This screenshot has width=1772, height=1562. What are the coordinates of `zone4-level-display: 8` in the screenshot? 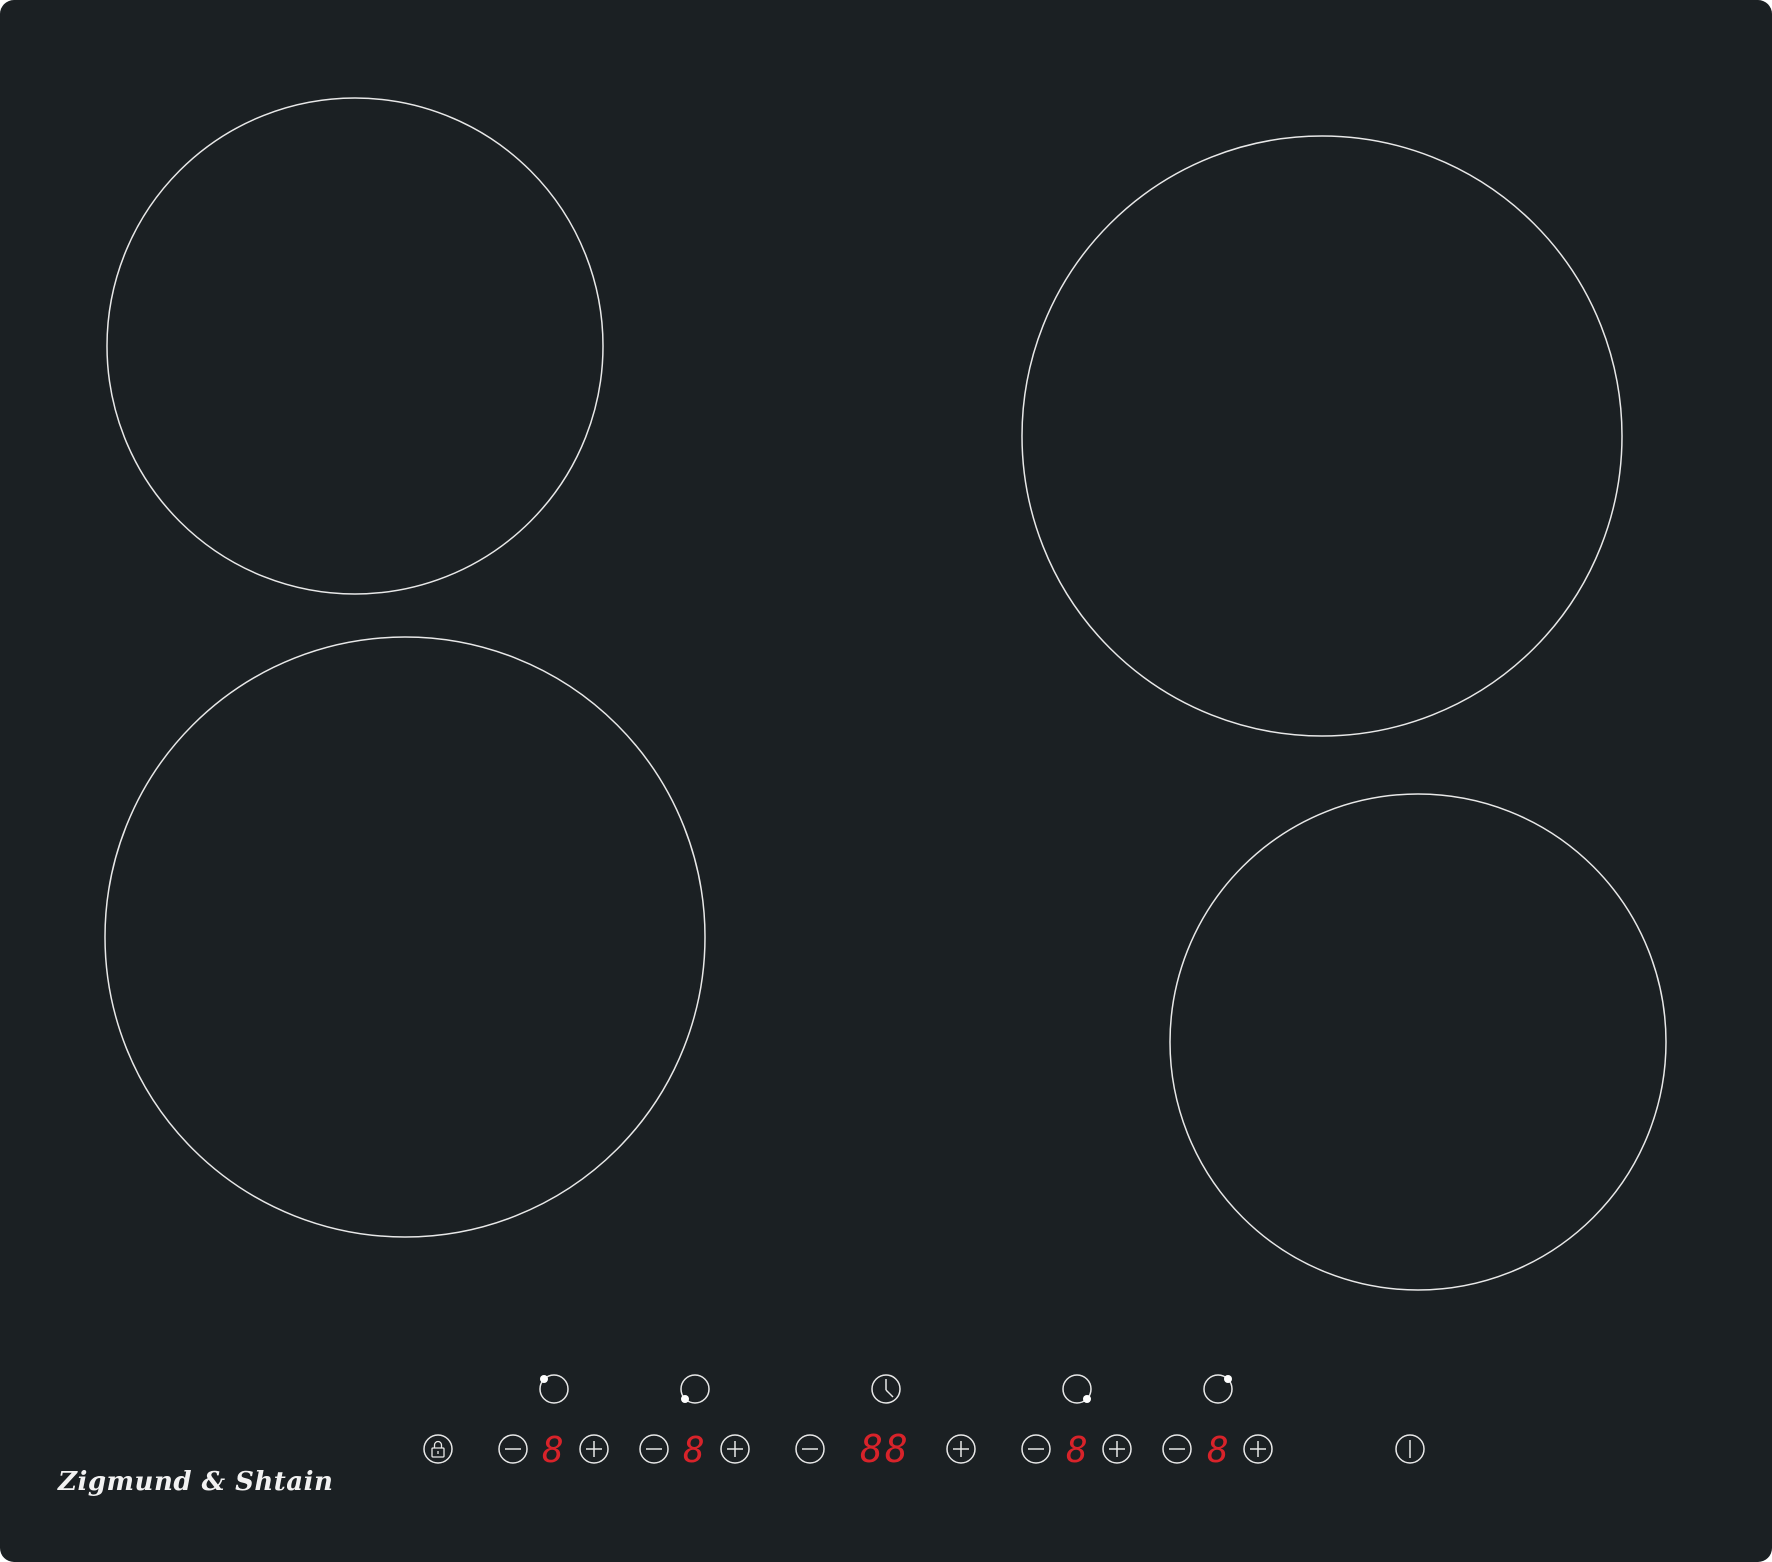 It's located at (1218, 1450).